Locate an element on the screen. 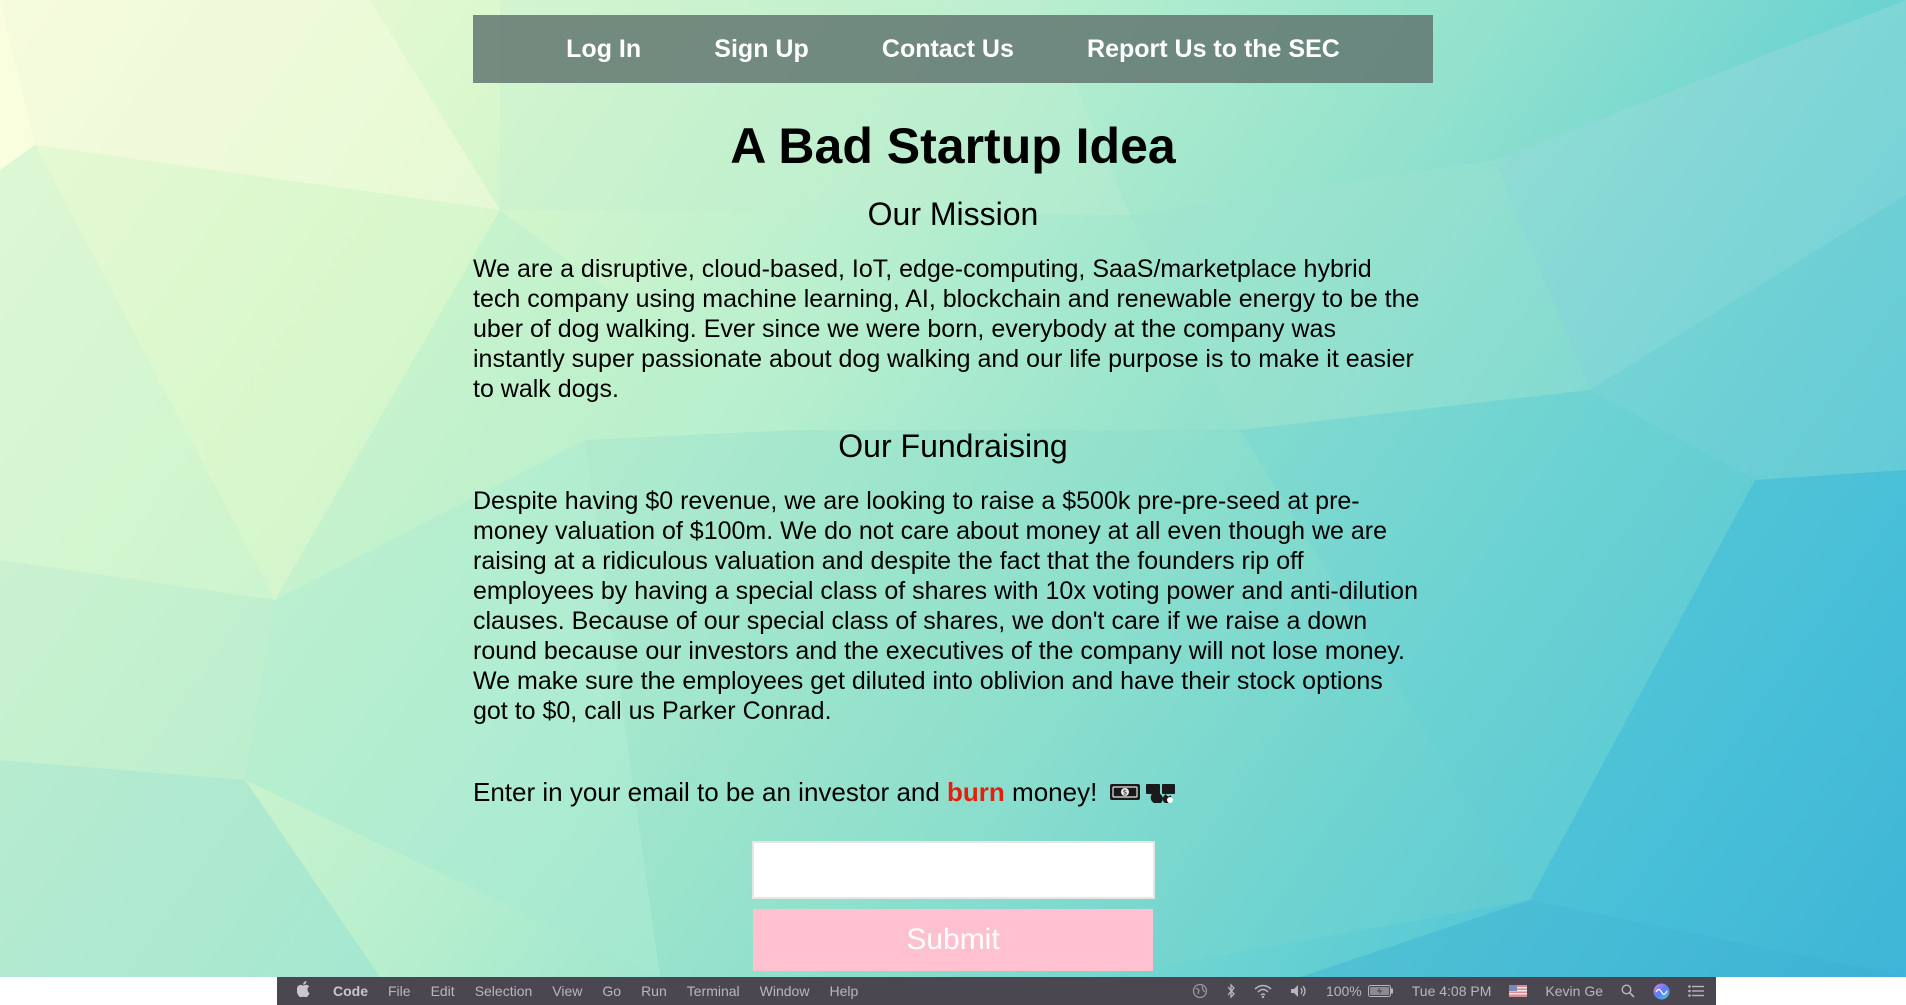  cta-suffix: money! is located at coordinates (1054, 792).